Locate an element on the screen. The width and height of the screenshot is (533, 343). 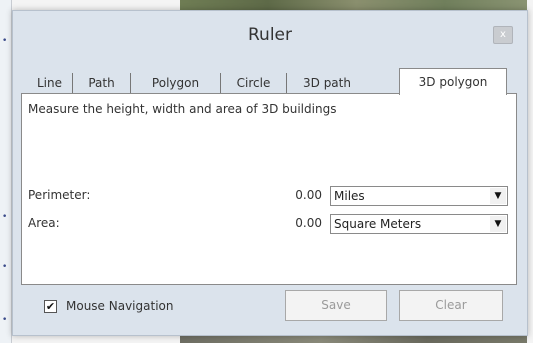
checkmark-icon: ✔ is located at coordinates (50, 306).